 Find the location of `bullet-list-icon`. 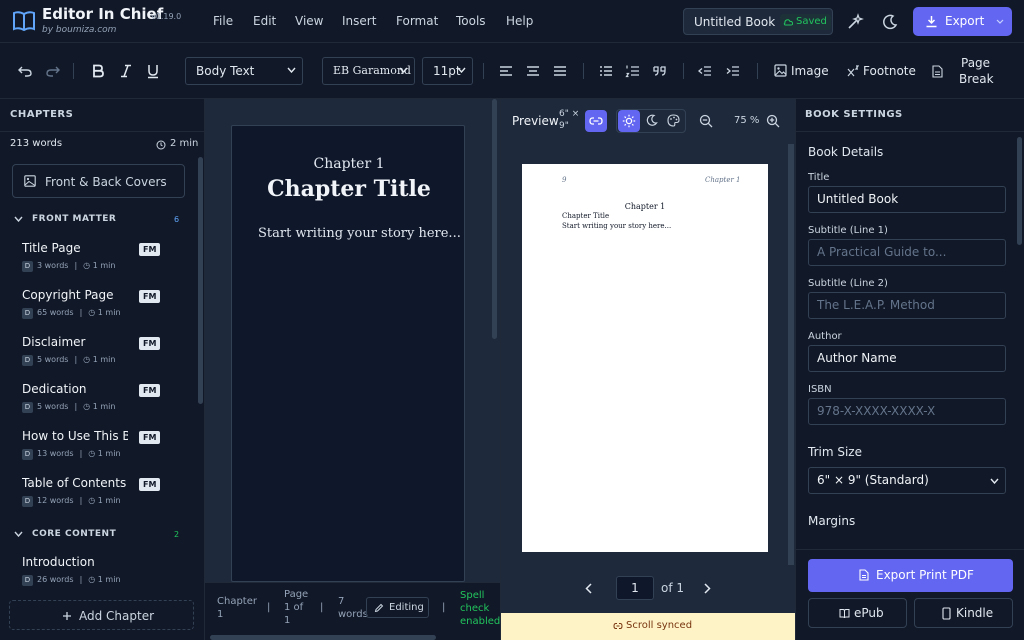

bullet-list-icon is located at coordinates (606, 71).